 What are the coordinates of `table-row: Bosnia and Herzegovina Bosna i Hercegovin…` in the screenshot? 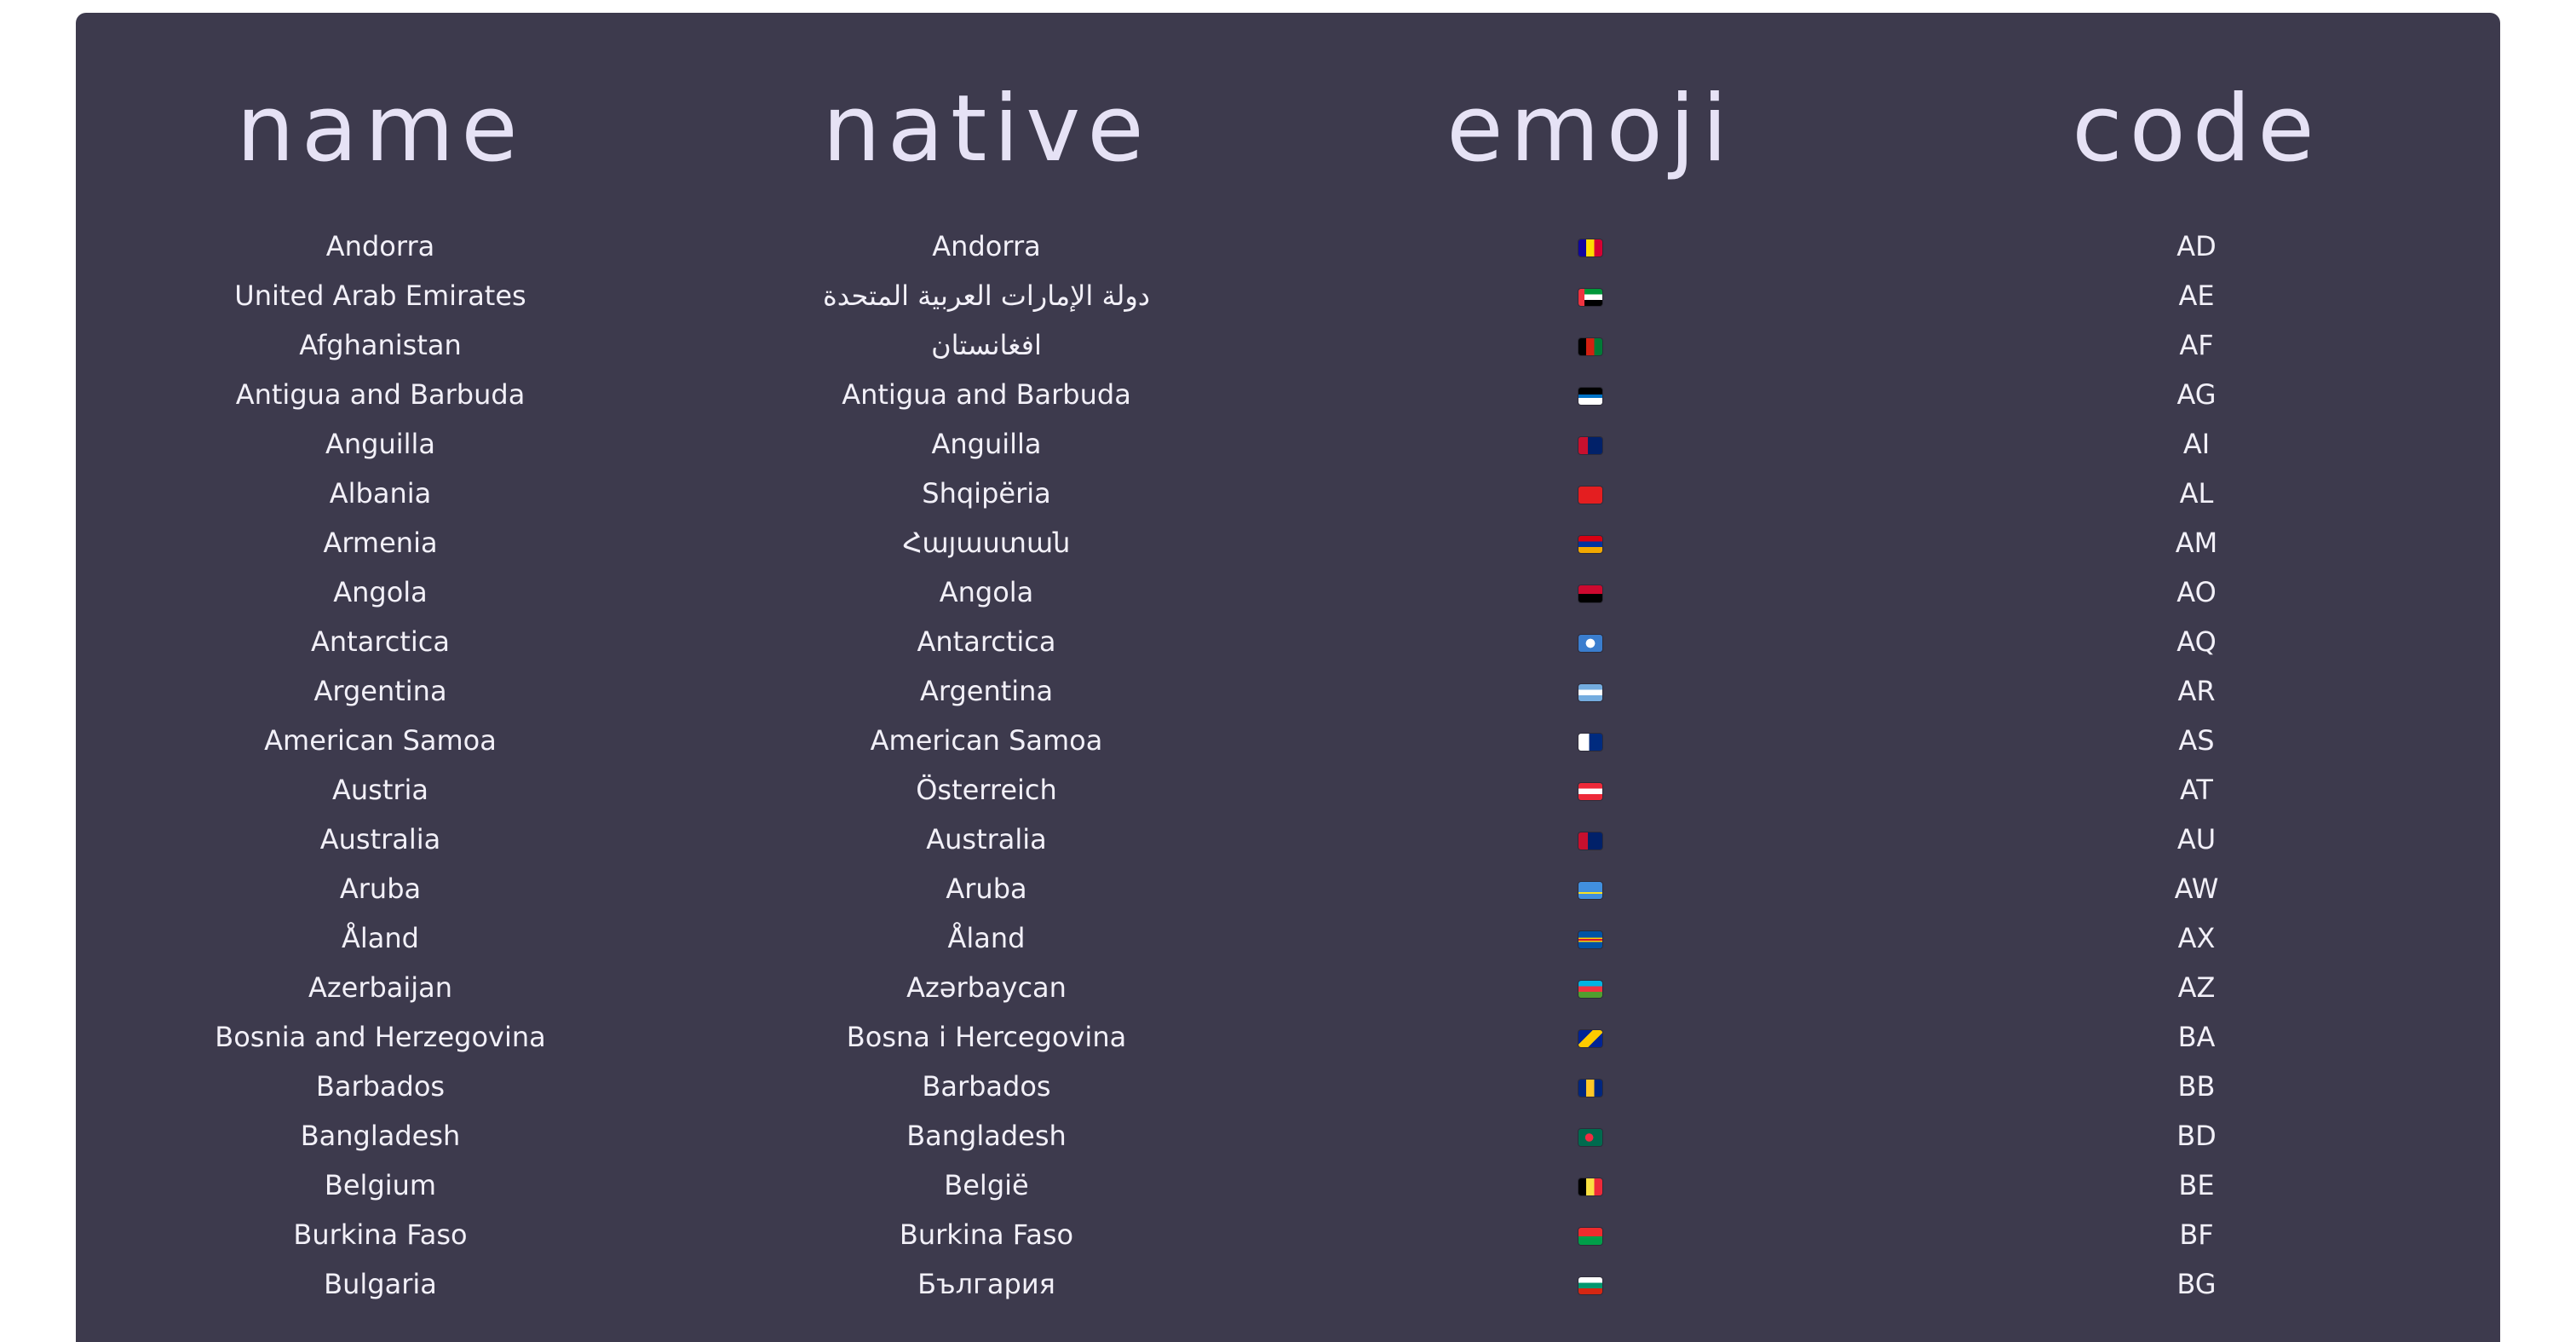 It's located at (1288, 1037).